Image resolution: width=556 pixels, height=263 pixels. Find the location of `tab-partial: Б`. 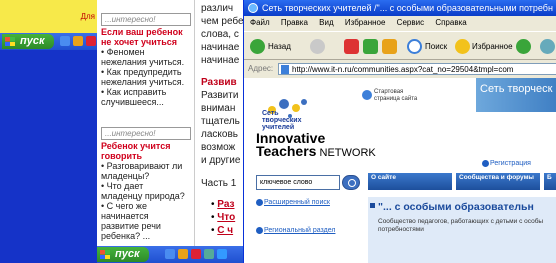

tab-partial: Б is located at coordinates (550, 181).